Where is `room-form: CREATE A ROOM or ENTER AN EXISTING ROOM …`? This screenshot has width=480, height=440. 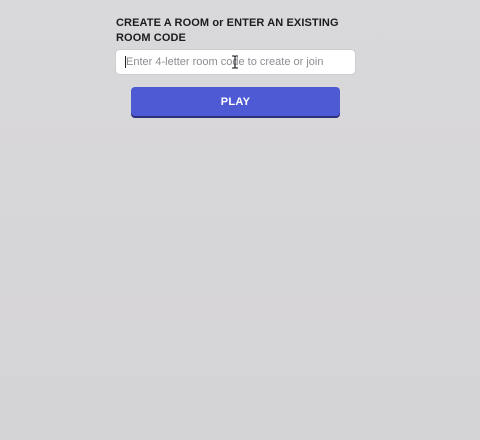
room-form: CREATE A ROOM or ENTER AN EXISTING ROOM … is located at coordinates (236, 66).